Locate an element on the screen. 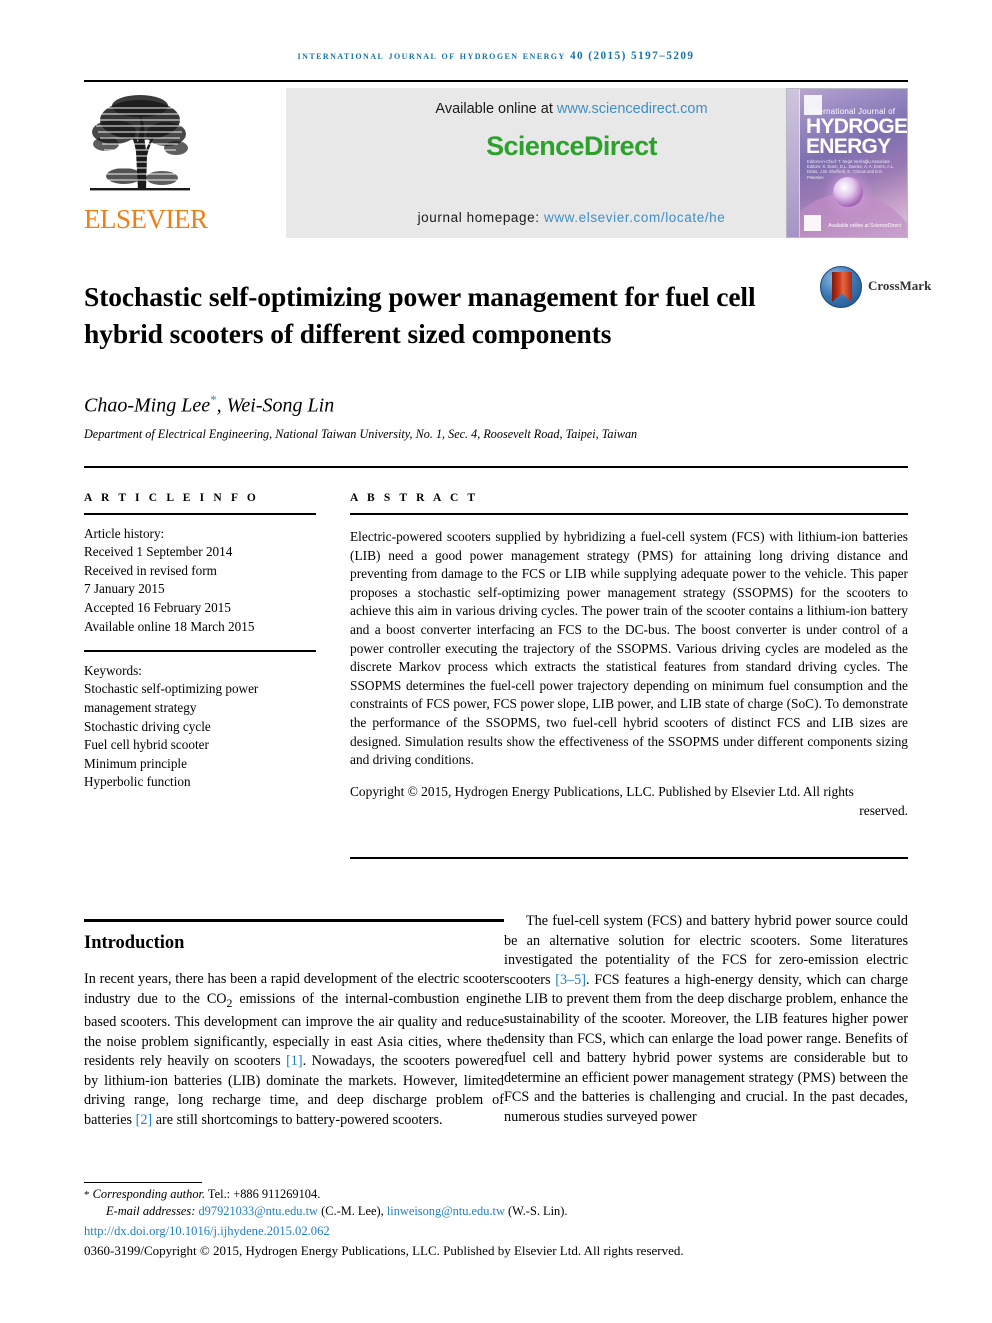  abstract-bottom-rule is located at coordinates (629, 858).